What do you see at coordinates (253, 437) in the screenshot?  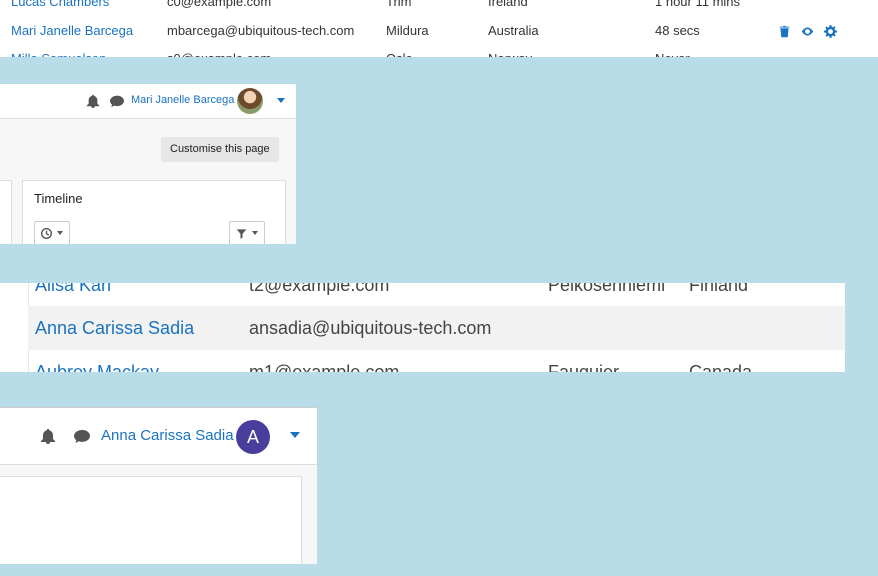 I see `avatar: A` at bounding box center [253, 437].